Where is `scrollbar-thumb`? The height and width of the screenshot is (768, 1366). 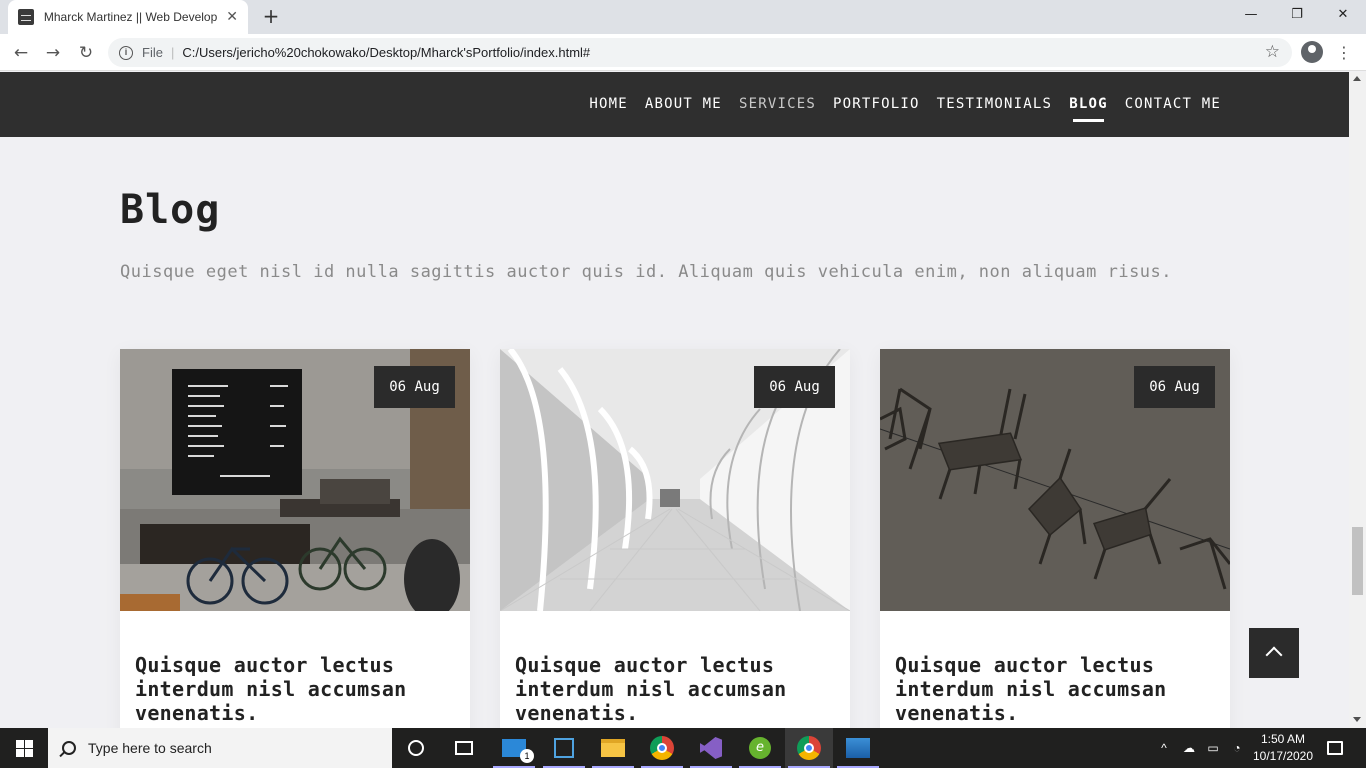 scrollbar-thumb is located at coordinates (1357, 561).